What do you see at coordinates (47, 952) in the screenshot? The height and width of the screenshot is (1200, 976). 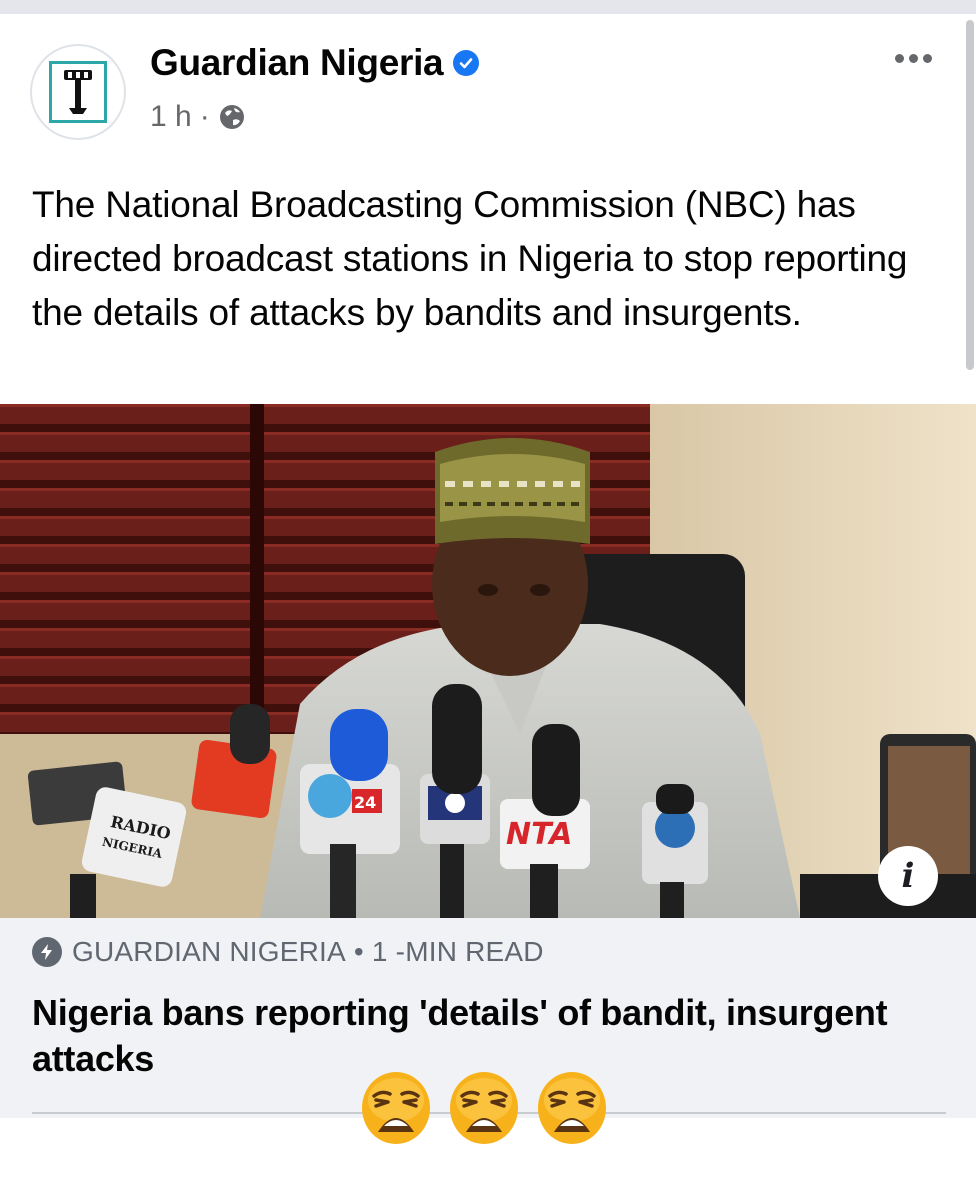 I see `instant-article-icon` at bounding box center [47, 952].